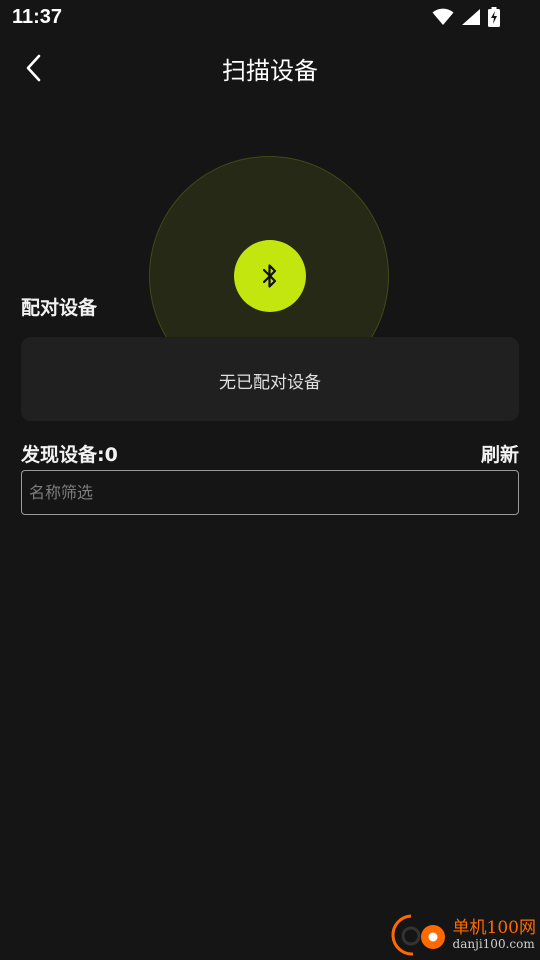 This screenshot has width=540, height=960. What do you see at coordinates (418, 935) in the screenshot?
I see `watermark-logo` at bounding box center [418, 935].